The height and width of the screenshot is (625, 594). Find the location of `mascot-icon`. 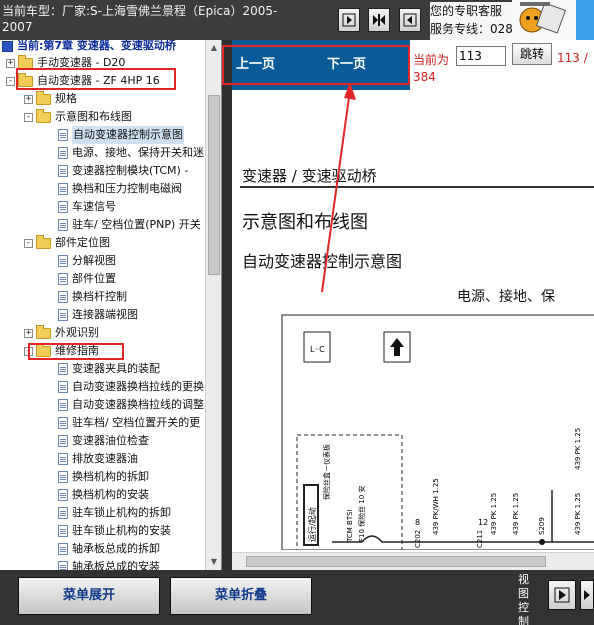

mascot-icon is located at coordinates (556, 20).